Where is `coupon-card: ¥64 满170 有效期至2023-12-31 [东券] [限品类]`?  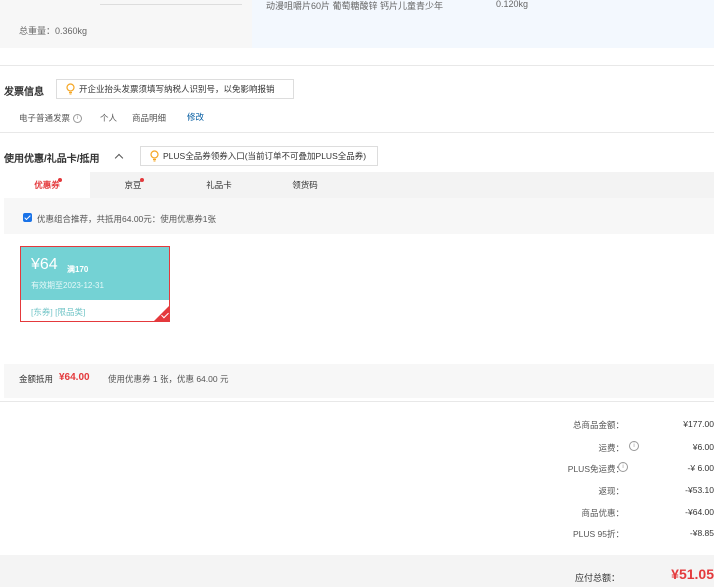
coupon-card: ¥64 满170 有效期至2023-12-31 [东券] [限品类] is located at coordinates (95, 284).